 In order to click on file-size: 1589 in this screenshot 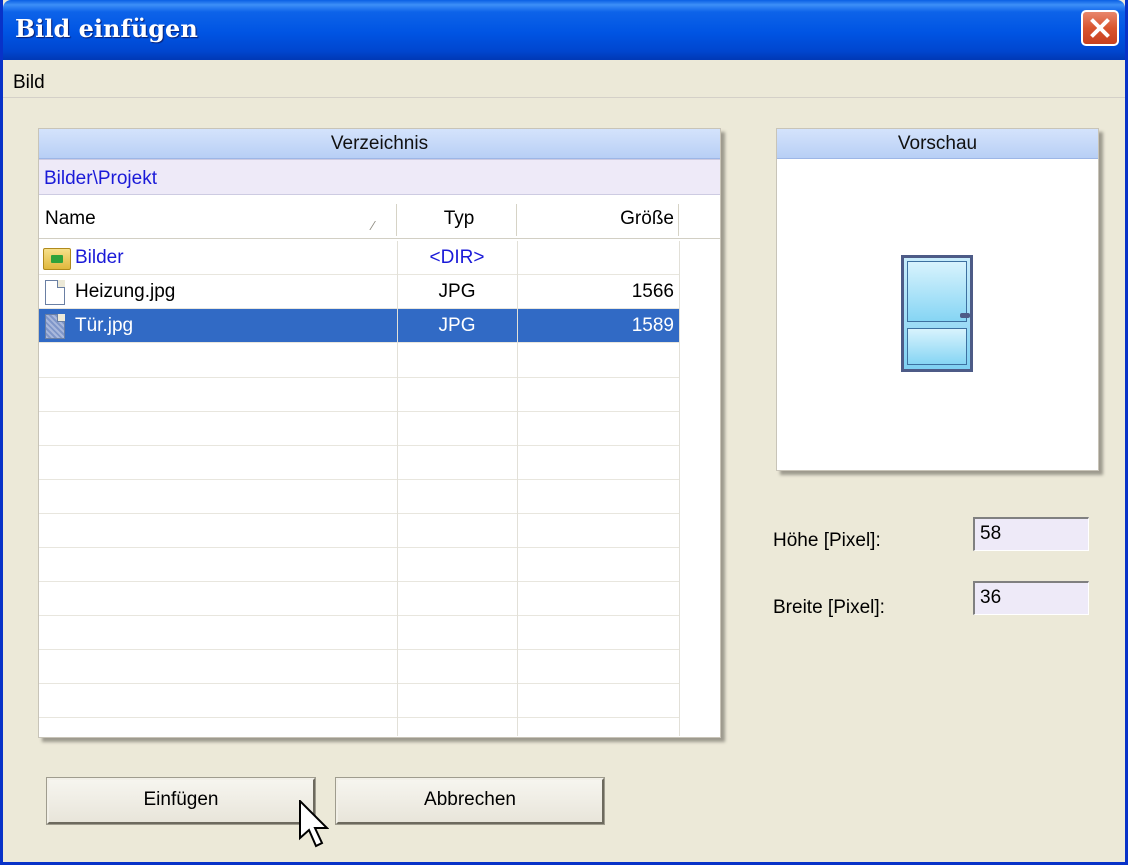, I will do `click(652, 325)`.